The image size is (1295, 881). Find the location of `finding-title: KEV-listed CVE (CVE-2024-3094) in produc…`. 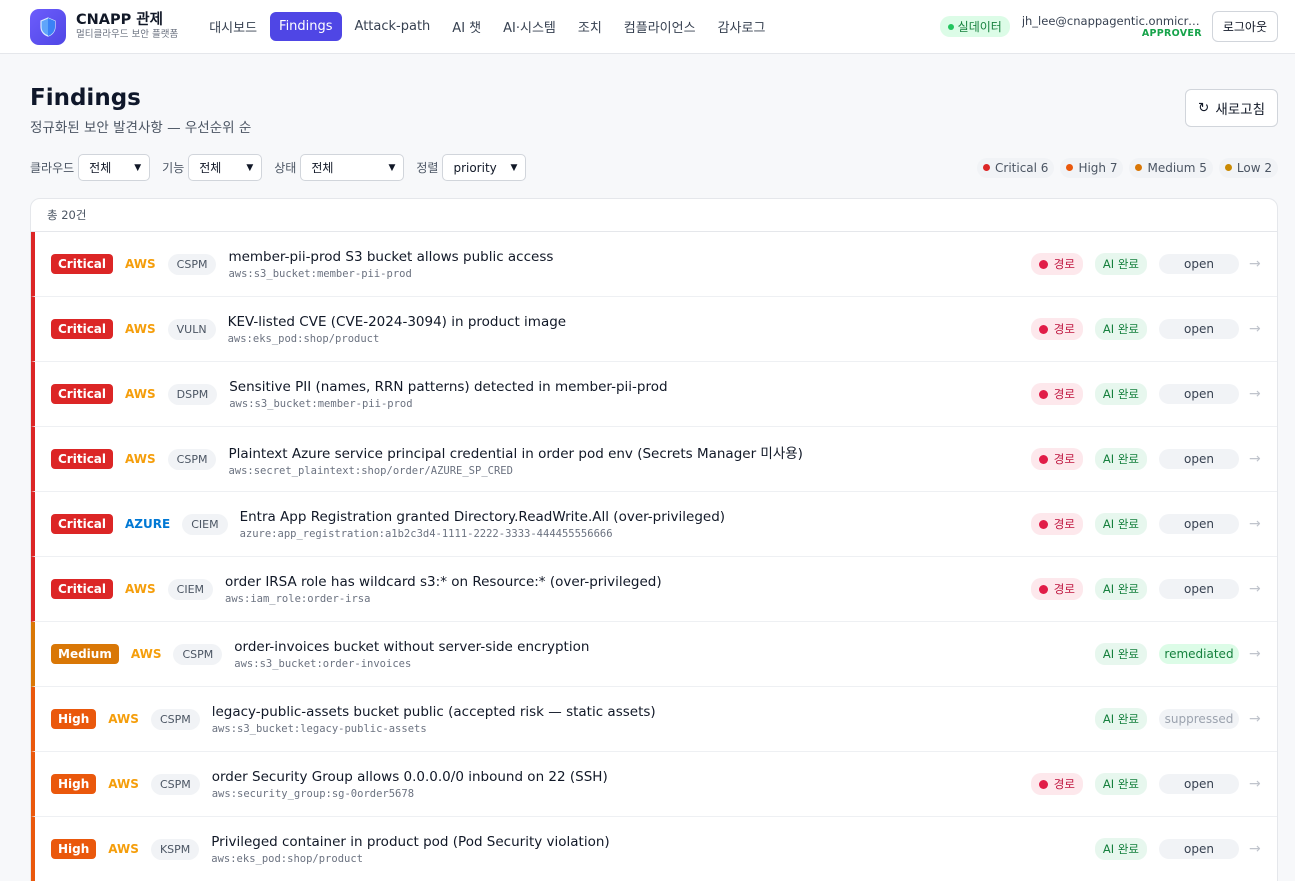

finding-title: KEV-listed CVE (CVE-2024-3094) in produc… is located at coordinates (397, 321).